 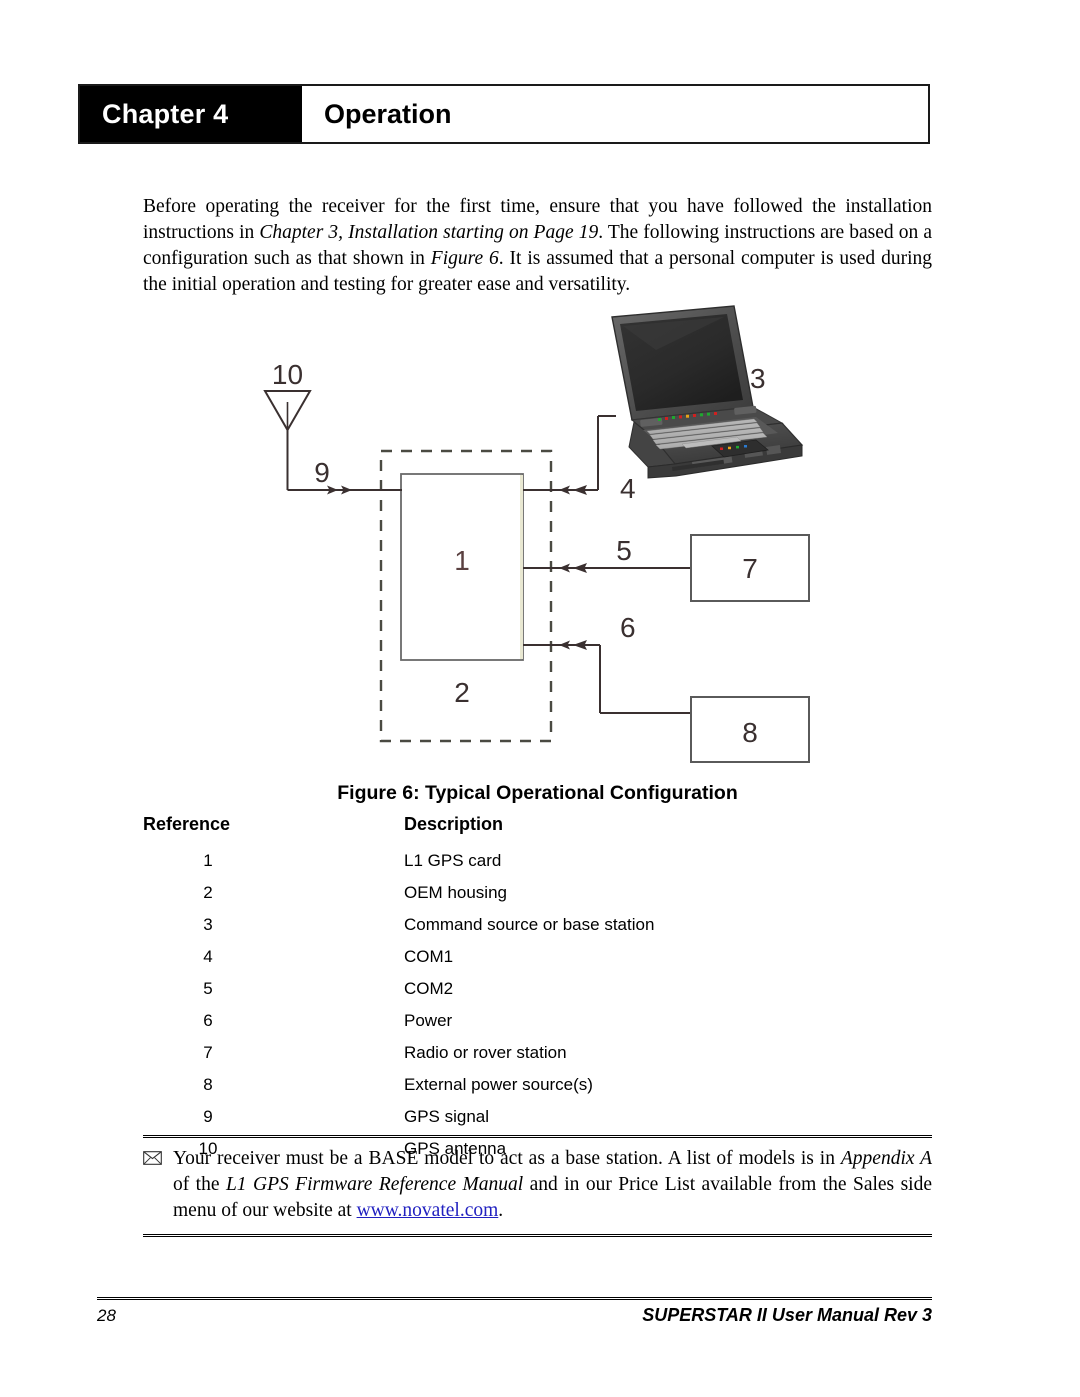 I want to click on table-row: 7 Radio or rover station, so click(x=493, y=1059).